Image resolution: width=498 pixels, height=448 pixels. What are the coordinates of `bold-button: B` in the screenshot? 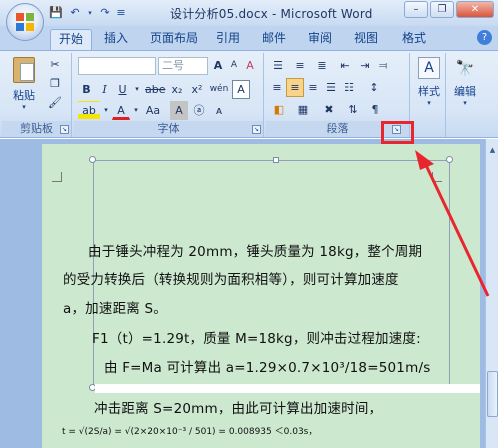 It's located at (86, 89).